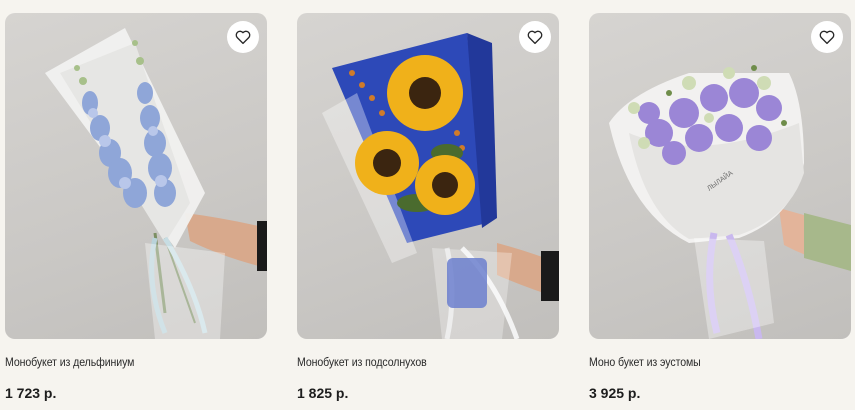 This screenshot has height=410, width=855. What do you see at coordinates (323, 393) in the screenshot?
I see `product-price: 1 825 р.` at bounding box center [323, 393].